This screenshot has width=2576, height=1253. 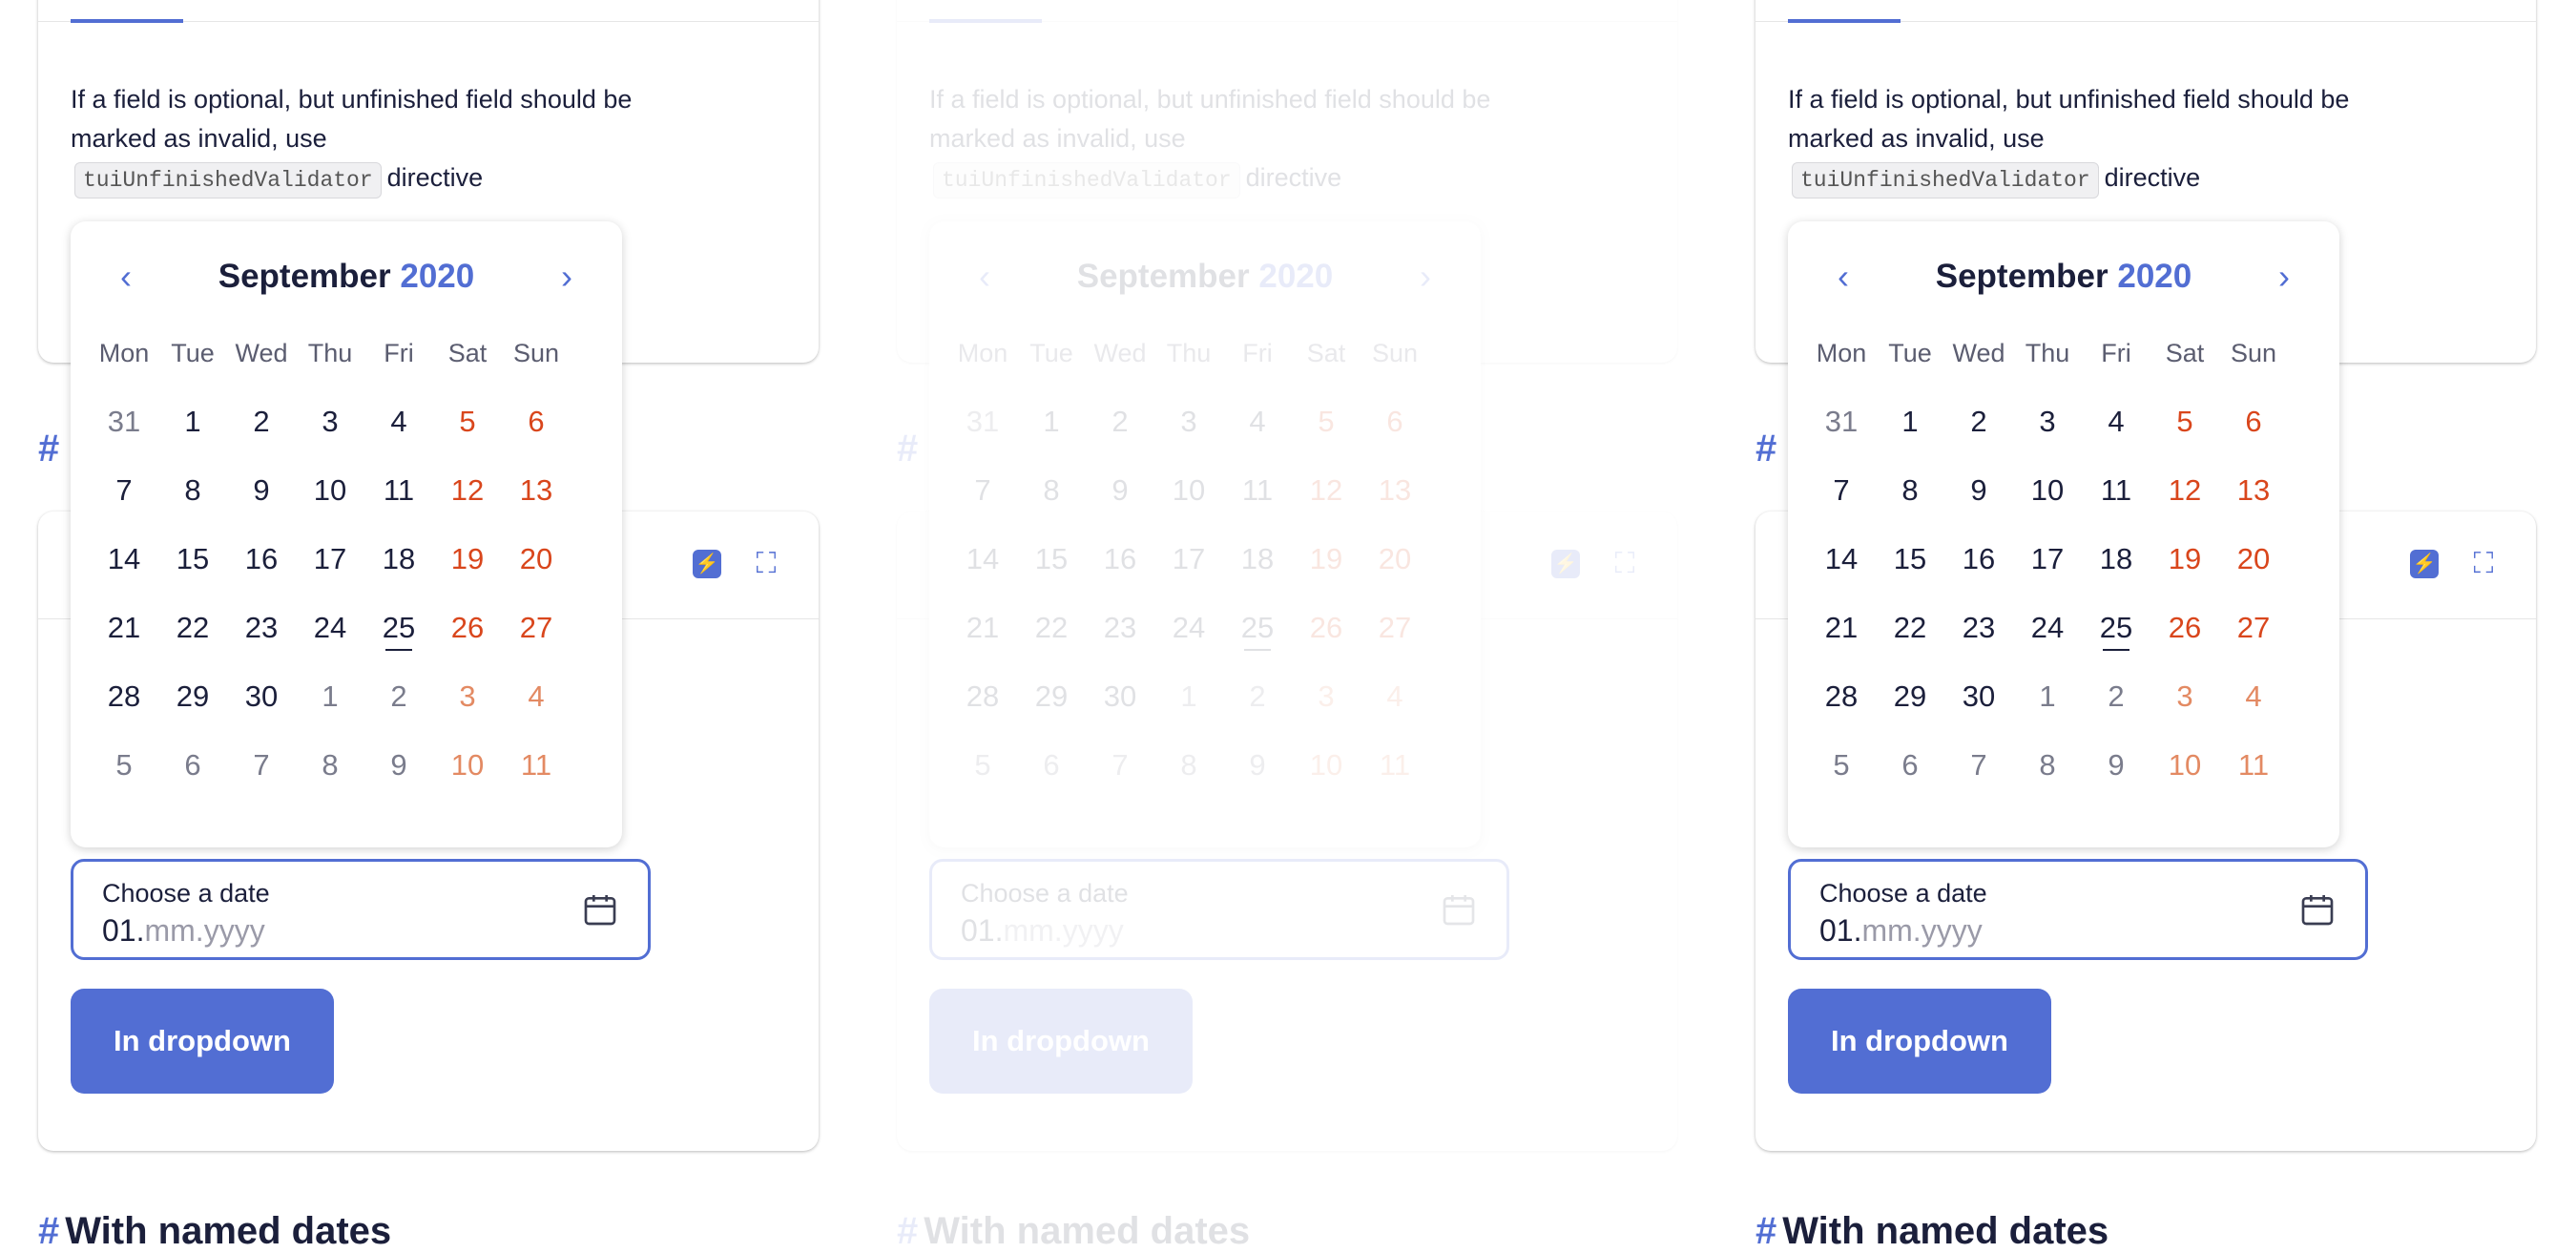 I want to click on calendar-day: 23, so click(x=1978, y=628).